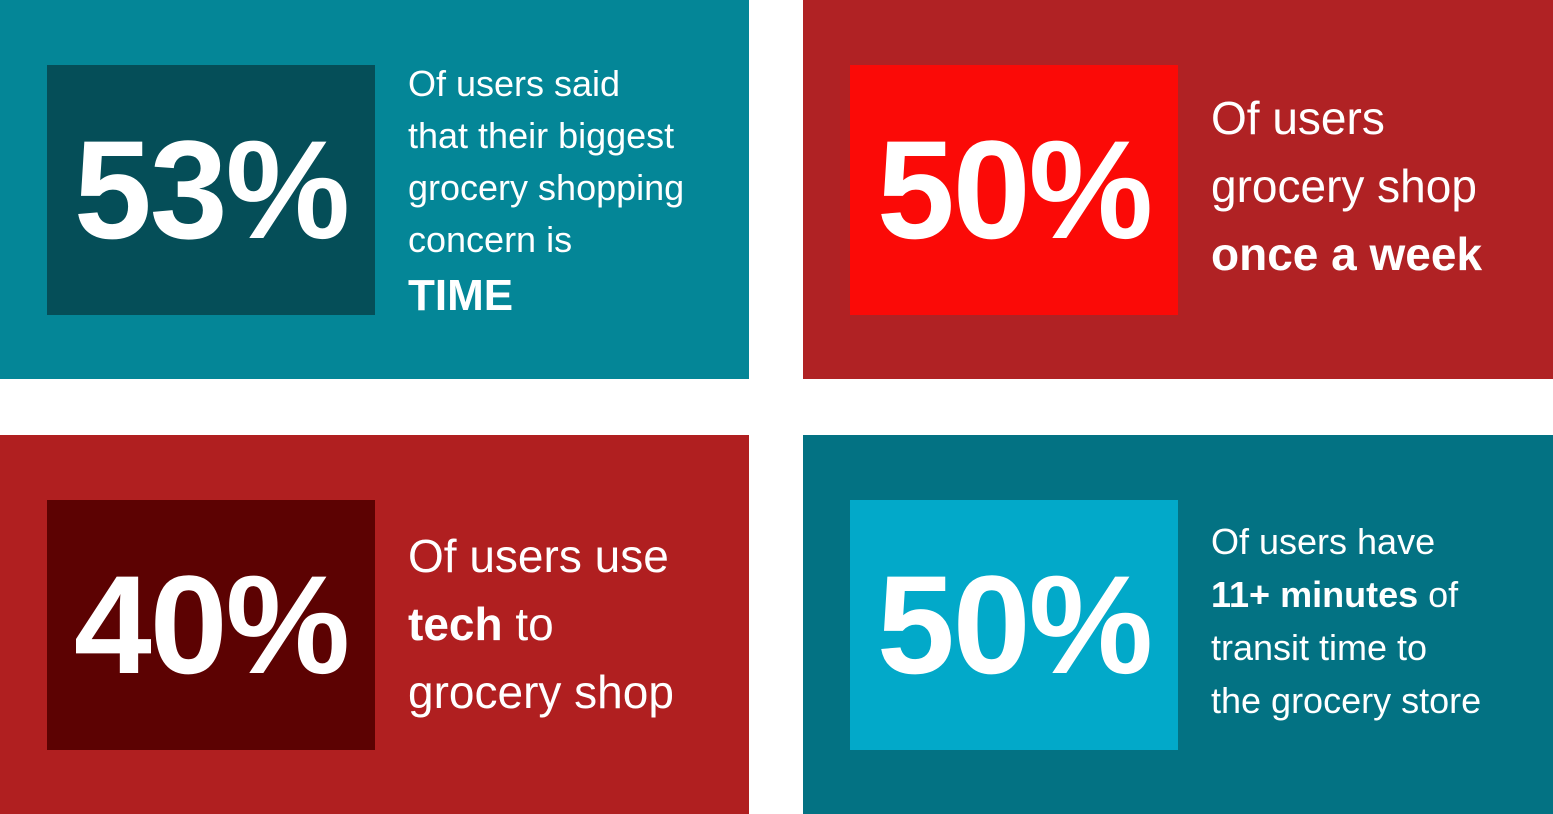 The image size is (1553, 814). I want to click on description-line: that their biggest, so click(541, 135).